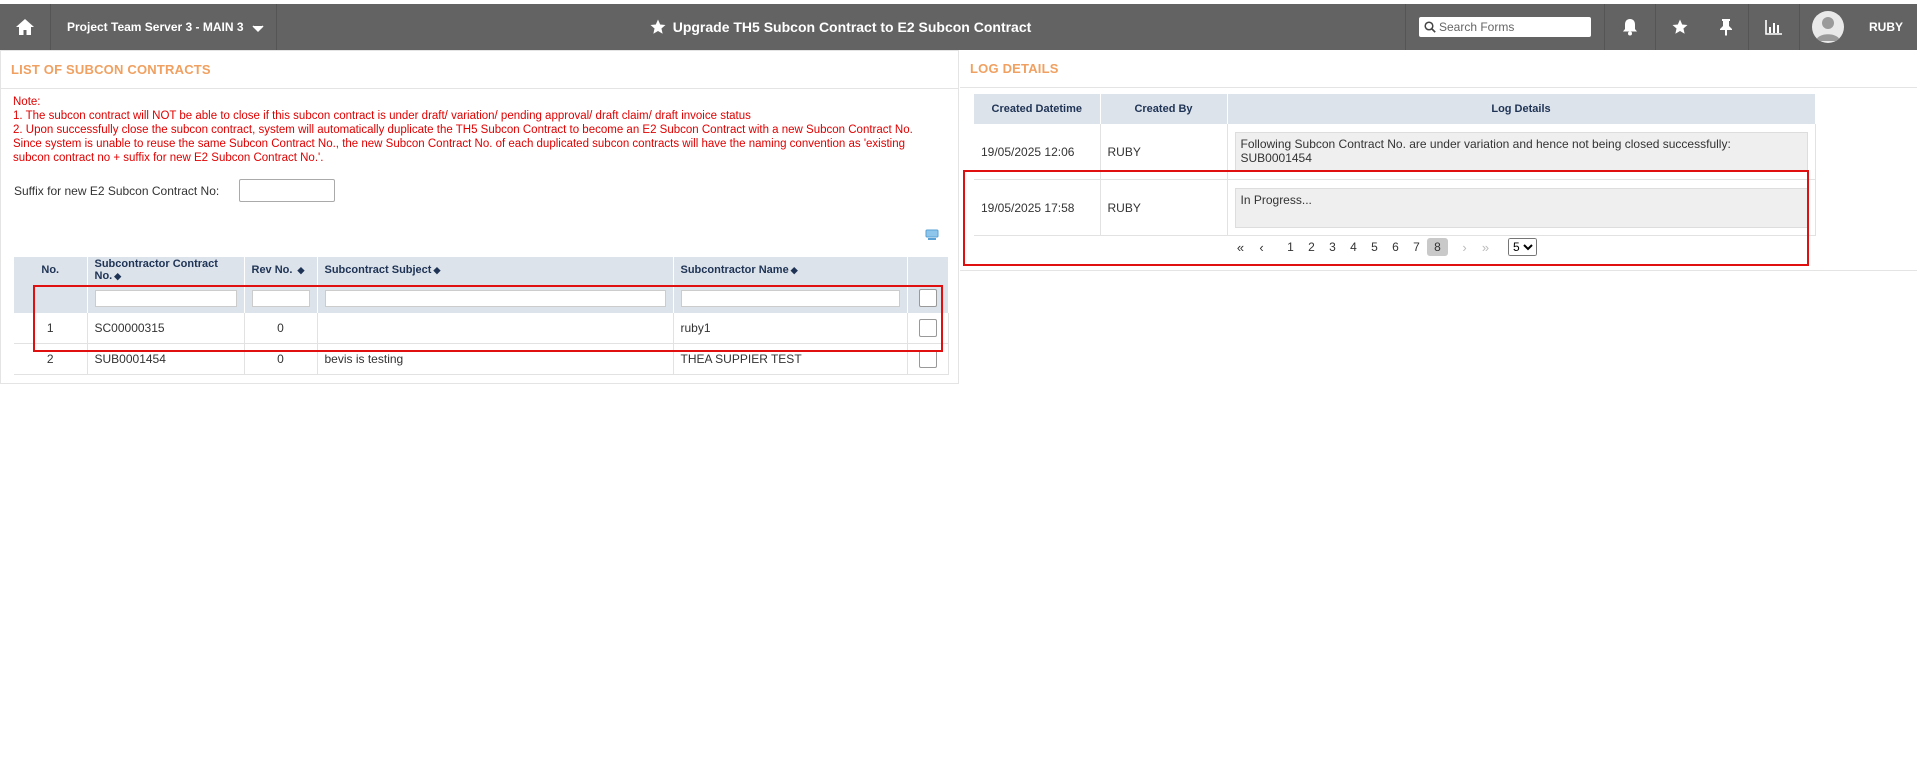  What do you see at coordinates (1430, 27) in the screenshot?
I see `search-icon` at bounding box center [1430, 27].